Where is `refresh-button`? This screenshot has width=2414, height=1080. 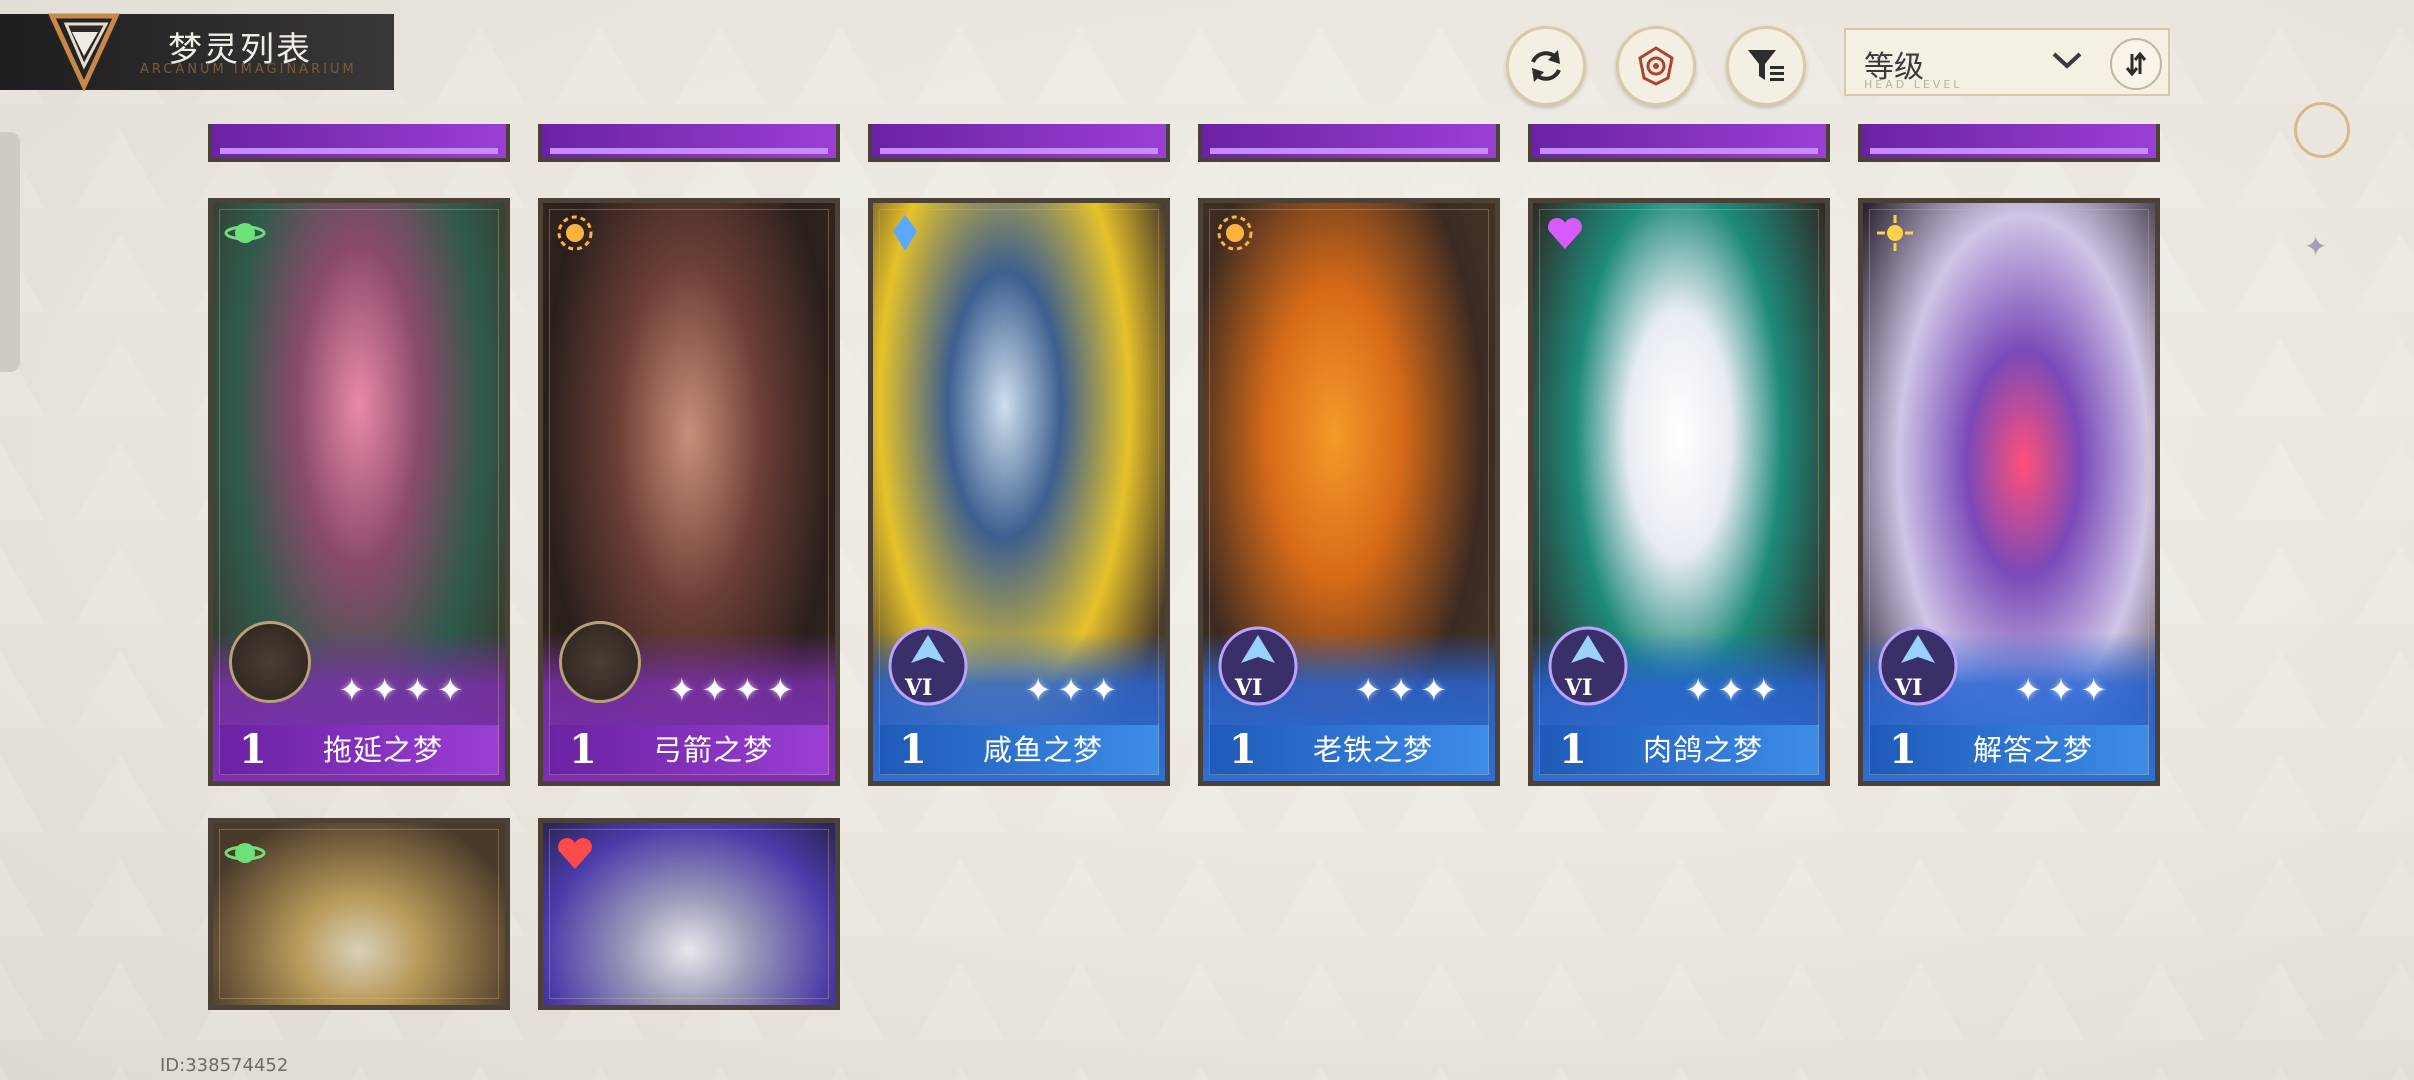 refresh-button is located at coordinates (1546, 66).